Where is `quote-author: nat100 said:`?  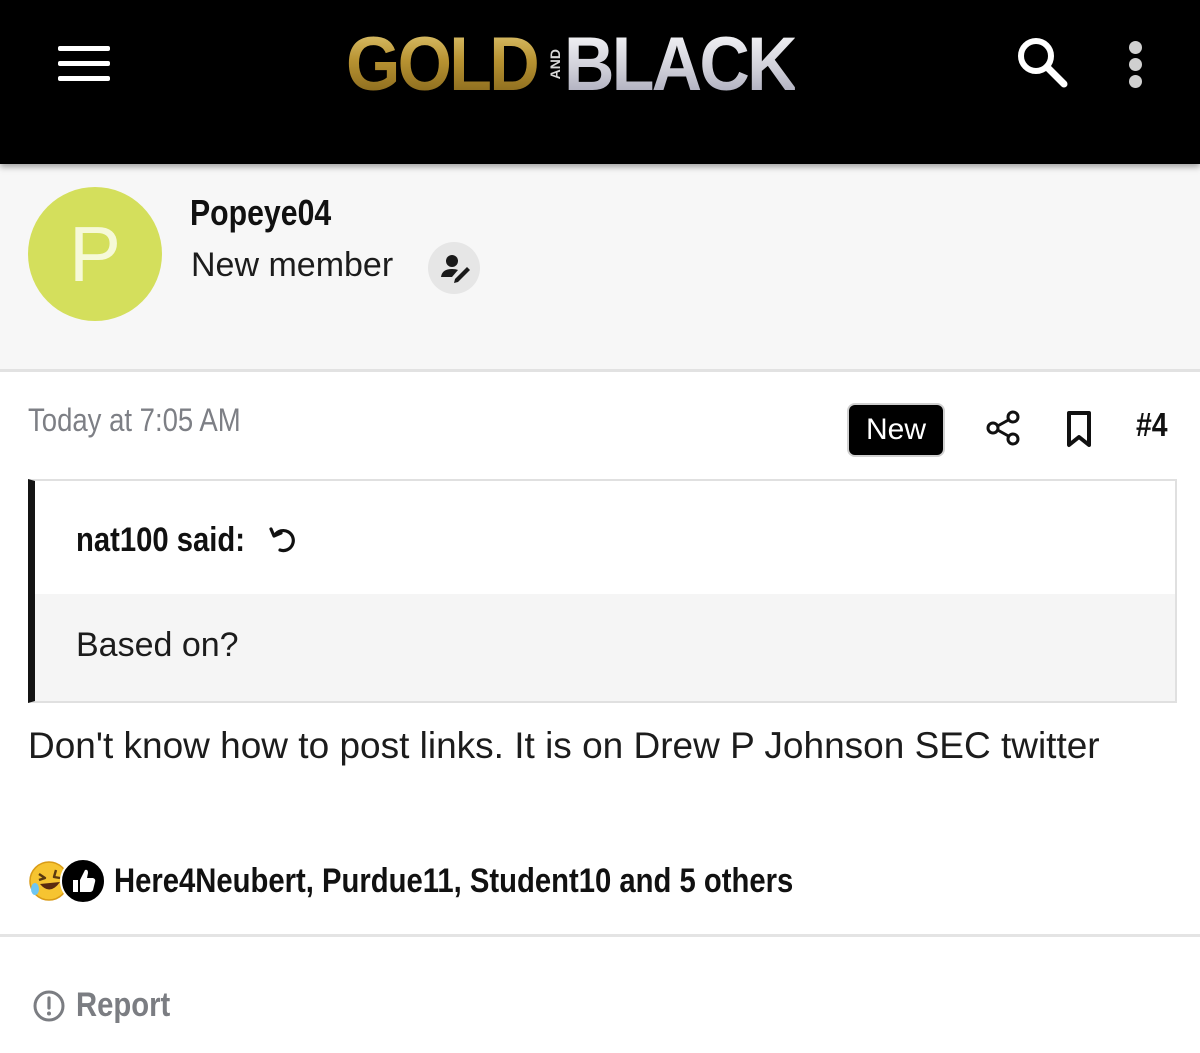
quote-author: nat100 said: is located at coordinates (160, 540).